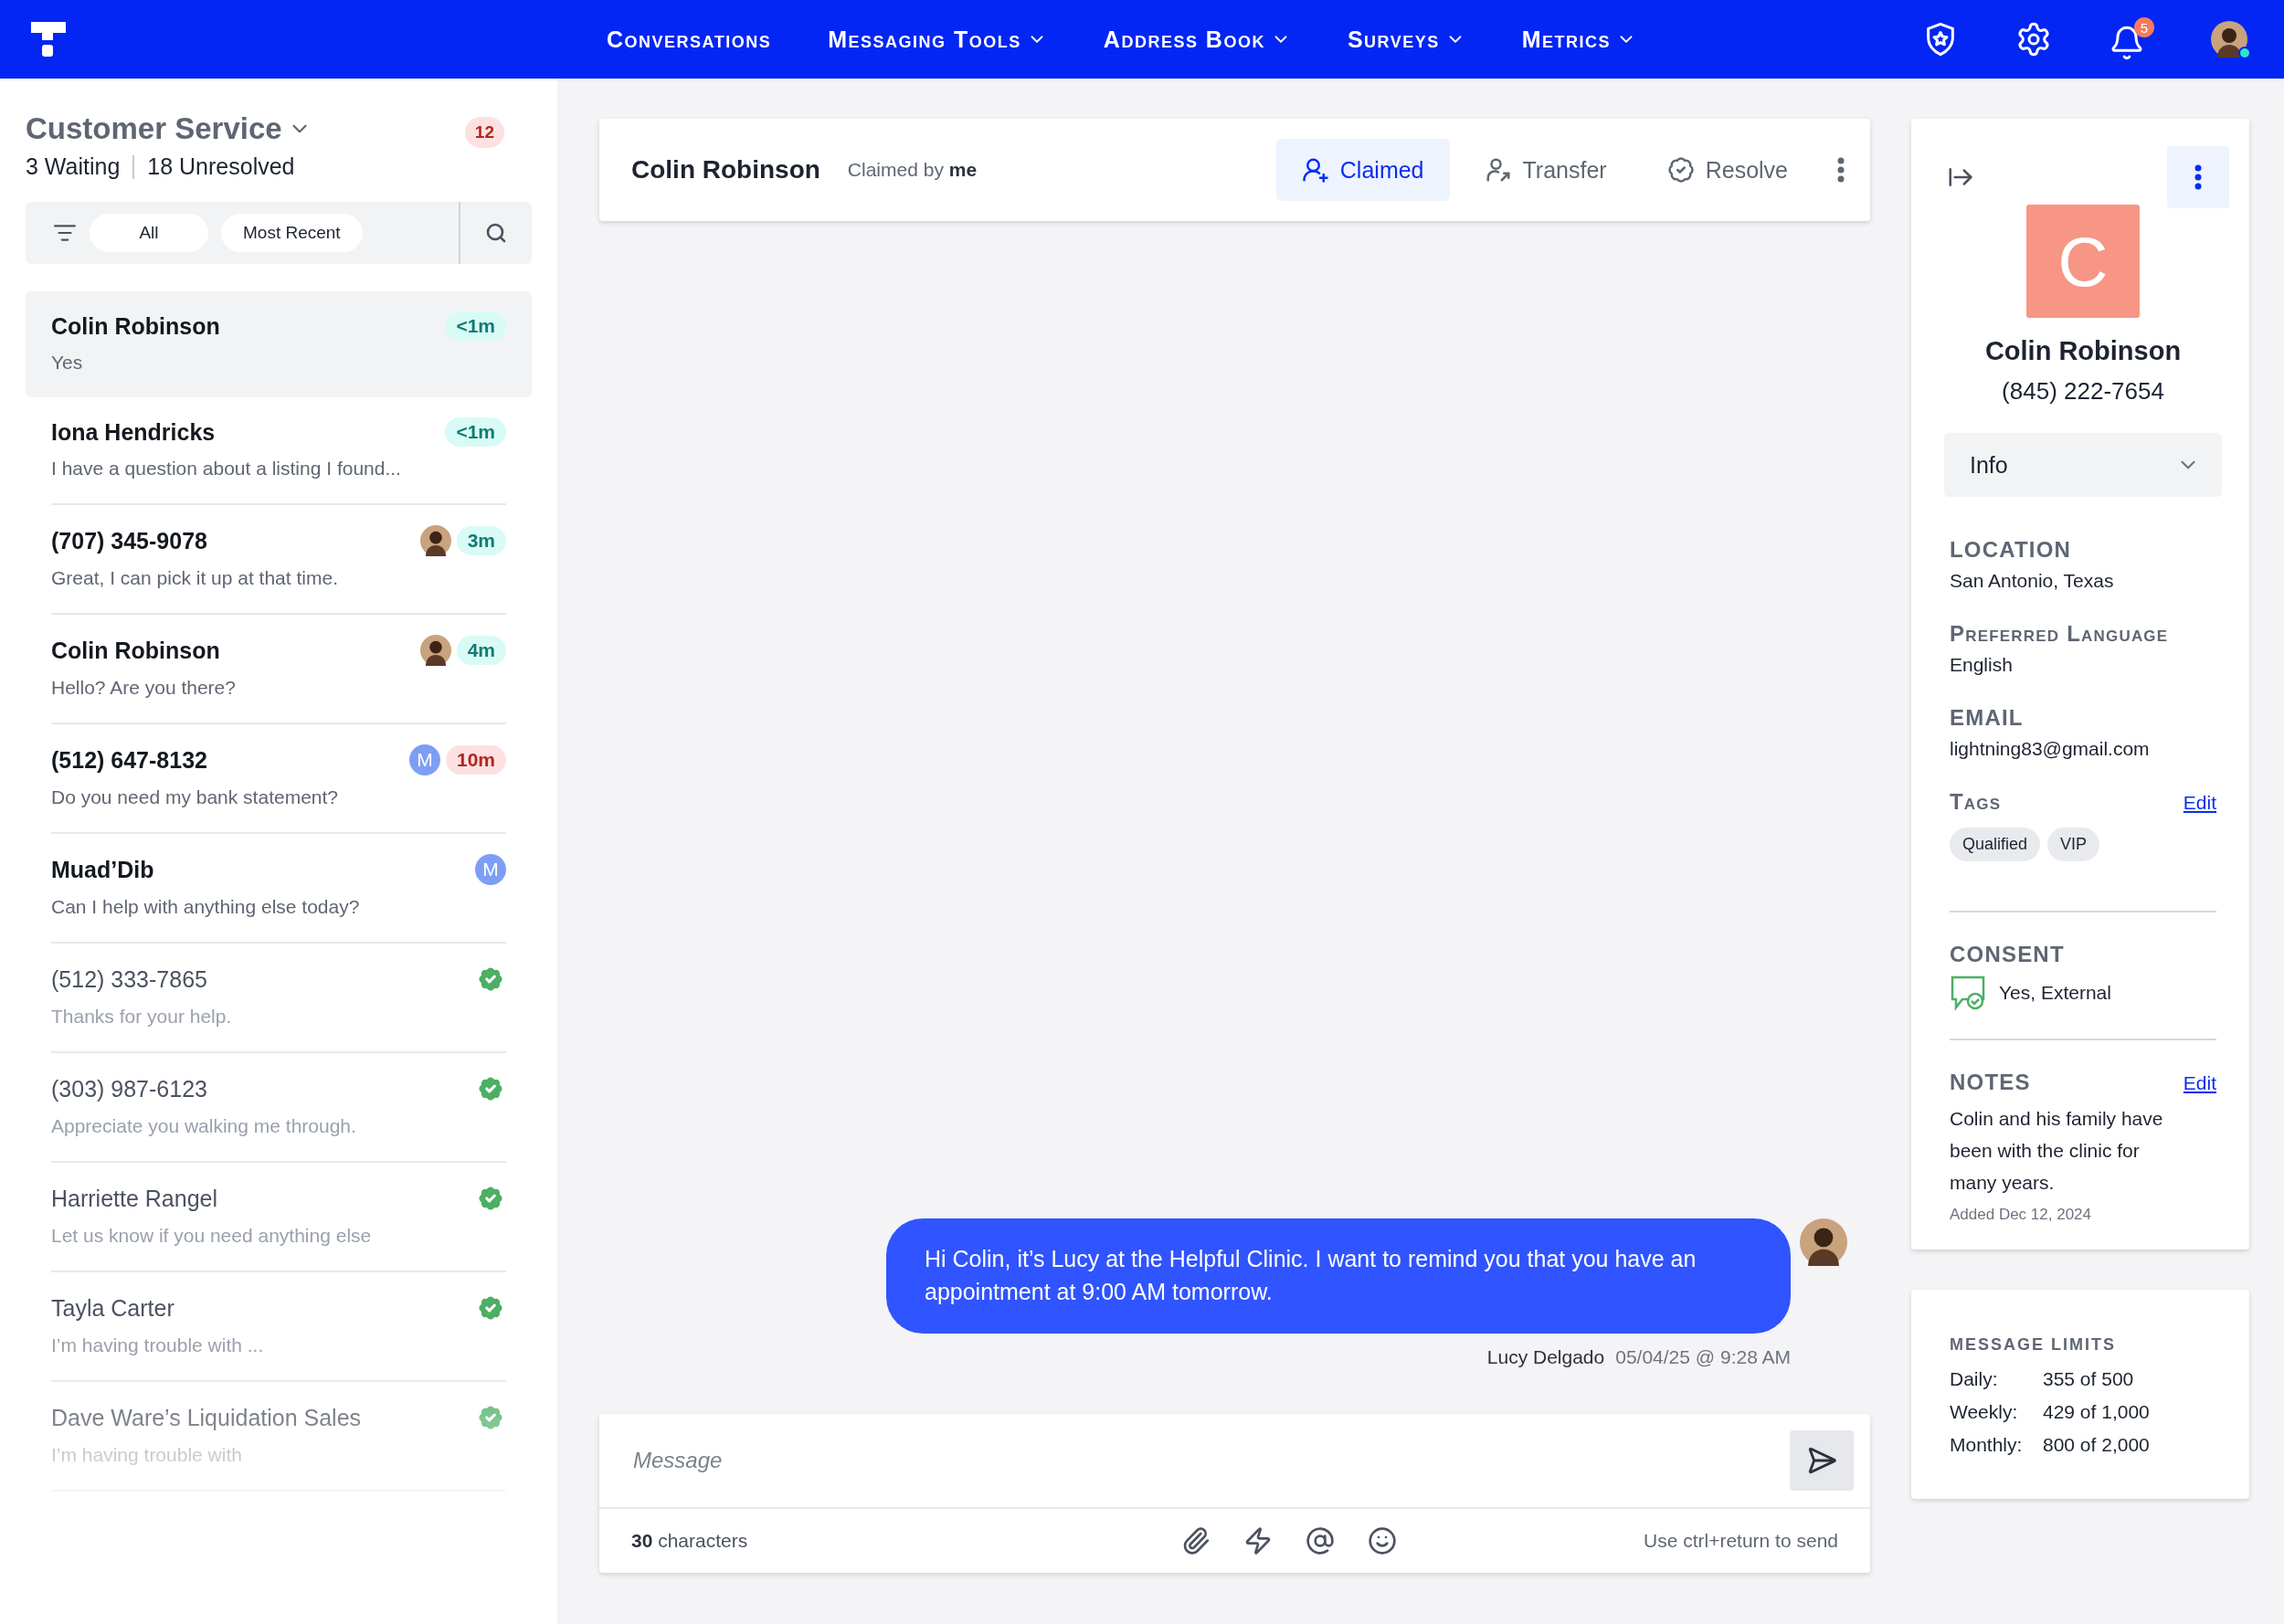 Image resolution: width=2284 pixels, height=1624 pixels. What do you see at coordinates (2060, 634) in the screenshot?
I see `field-label: Preferred Language` at bounding box center [2060, 634].